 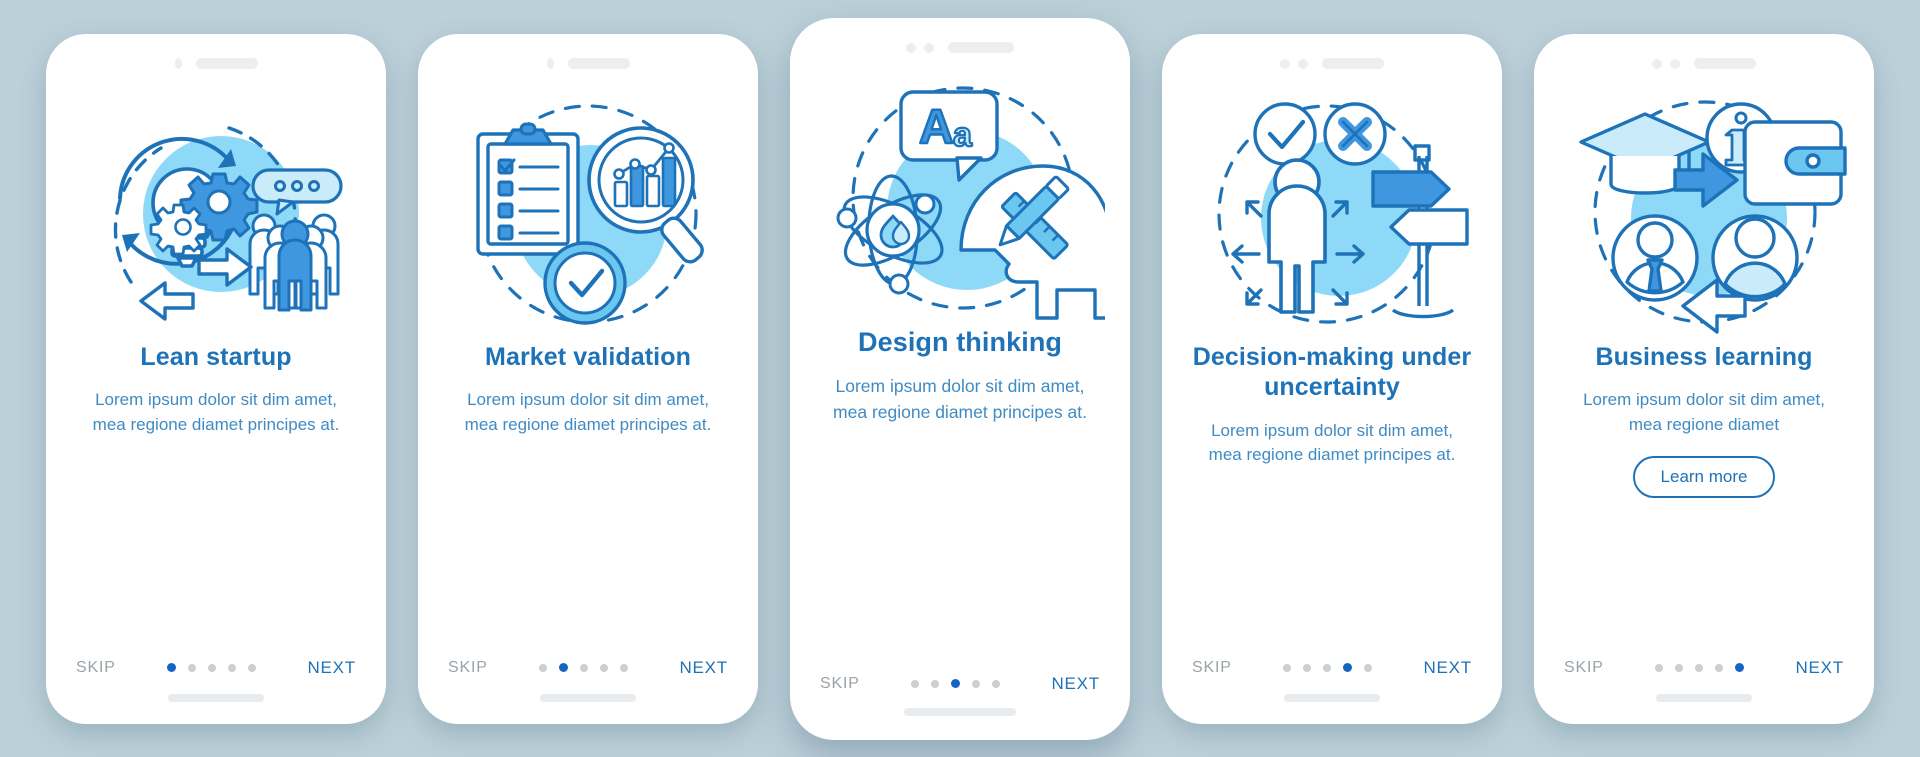 What do you see at coordinates (1704, 356) in the screenshot?
I see `page-title: Business learning` at bounding box center [1704, 356].